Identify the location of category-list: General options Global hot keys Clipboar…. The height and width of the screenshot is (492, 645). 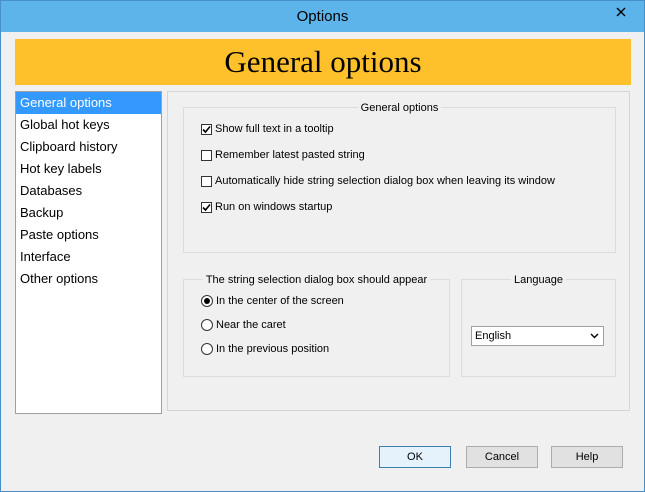
(88, 252).